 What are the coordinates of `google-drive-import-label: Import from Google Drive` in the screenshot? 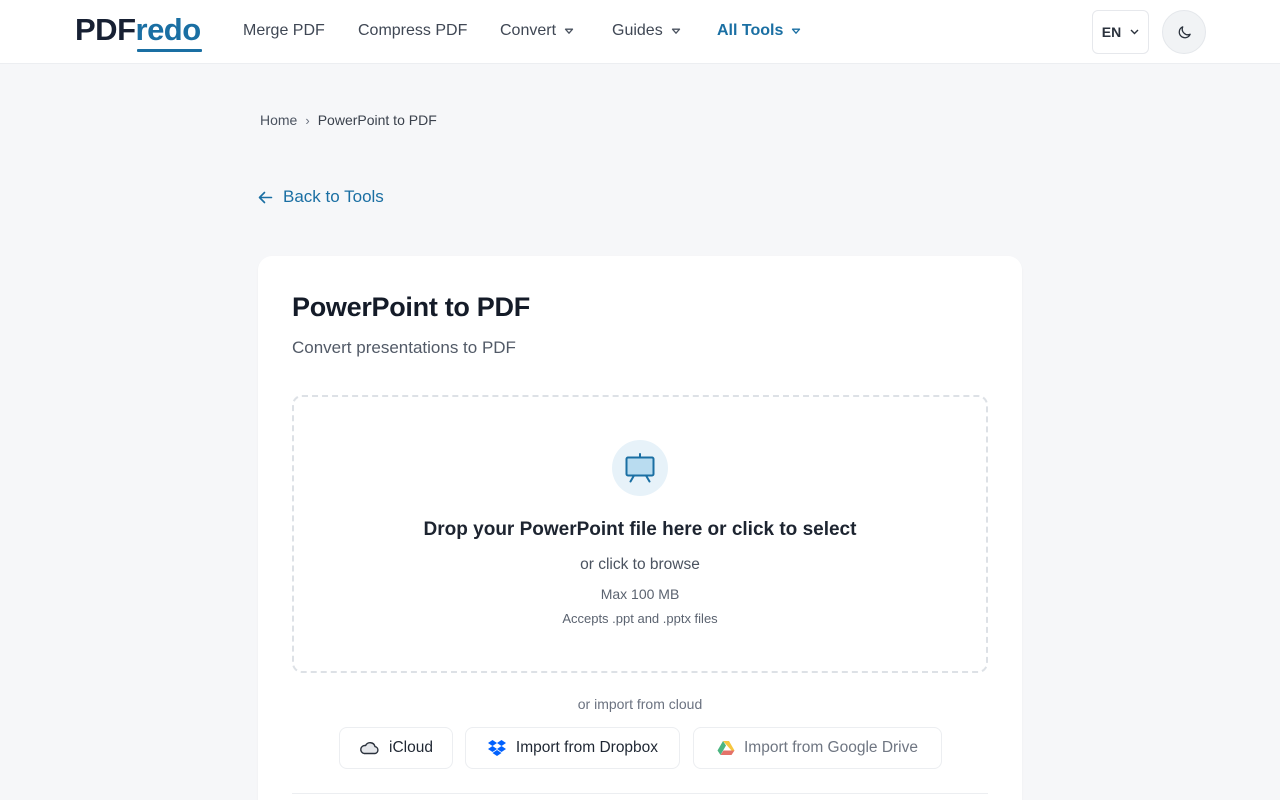 It's located at (831, 747).